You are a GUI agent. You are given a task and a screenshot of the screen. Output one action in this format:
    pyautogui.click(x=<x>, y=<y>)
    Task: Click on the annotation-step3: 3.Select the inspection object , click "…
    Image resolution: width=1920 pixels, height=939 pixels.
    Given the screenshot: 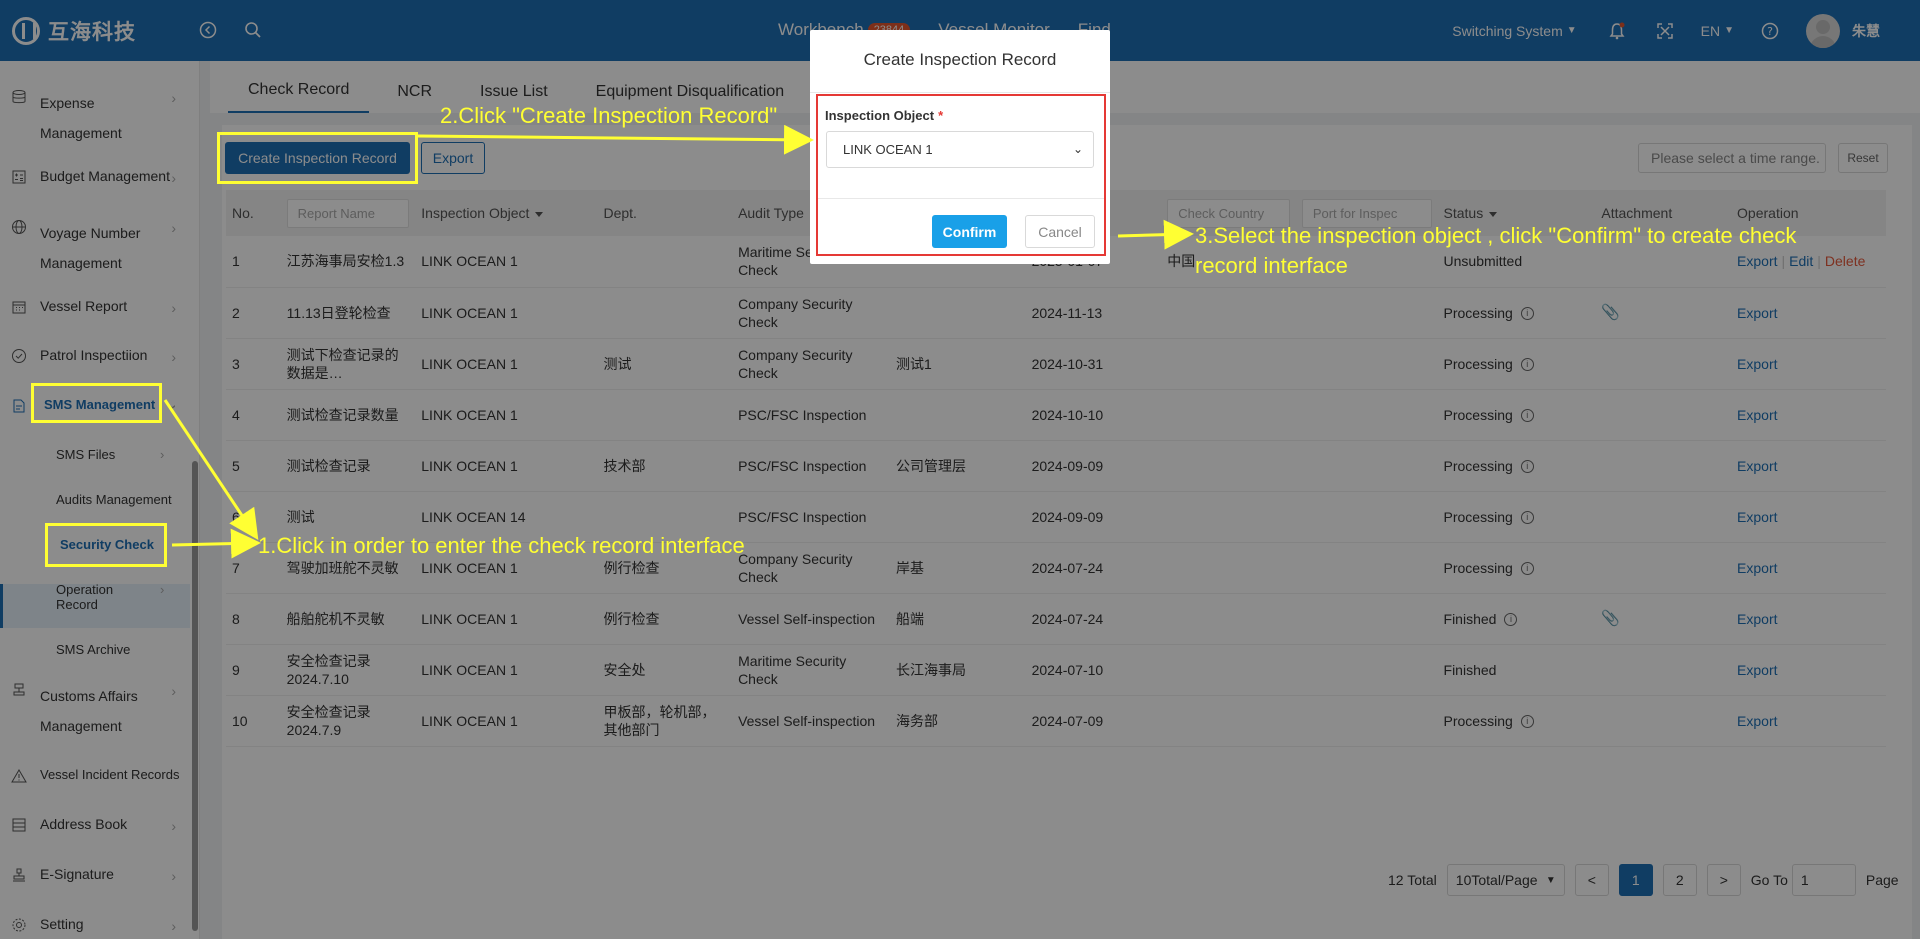 What is the action you would take?
    pyautogui.click(x=1495, y=251)
    